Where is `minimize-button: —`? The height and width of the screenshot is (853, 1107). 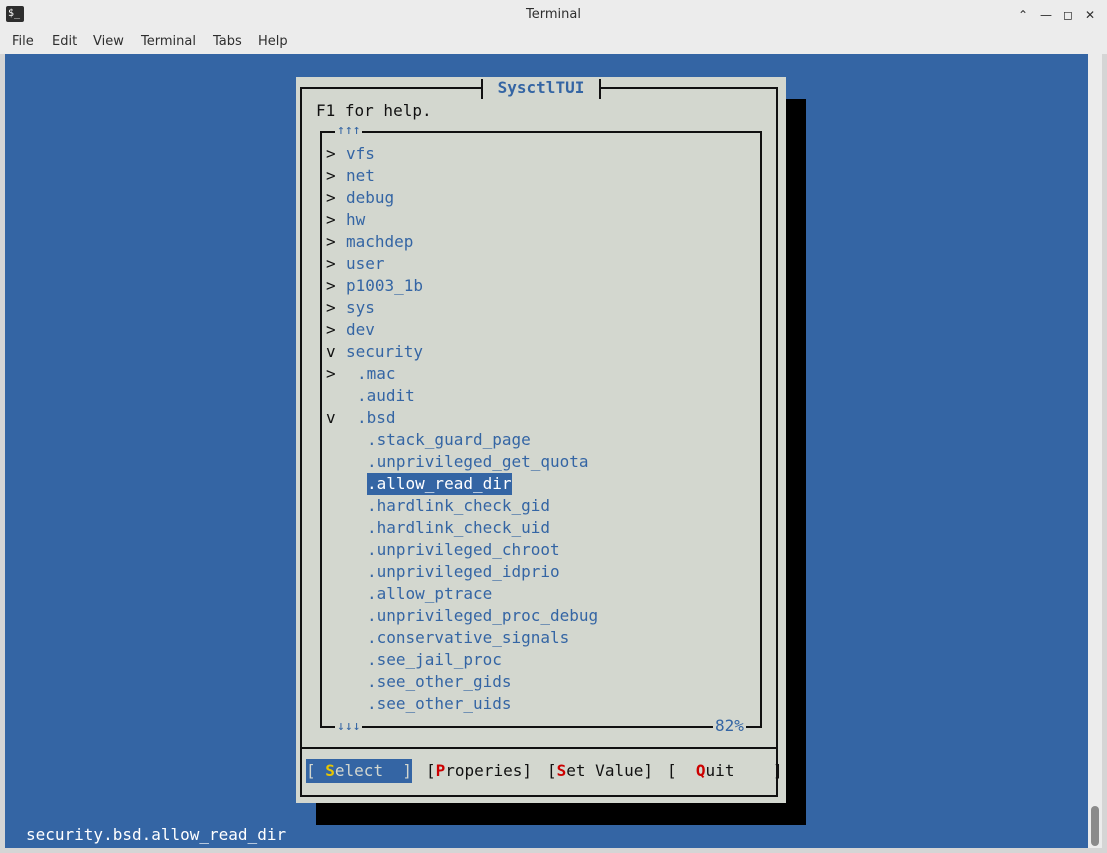
minimize-button: — is located at coordinates (1046, 15).